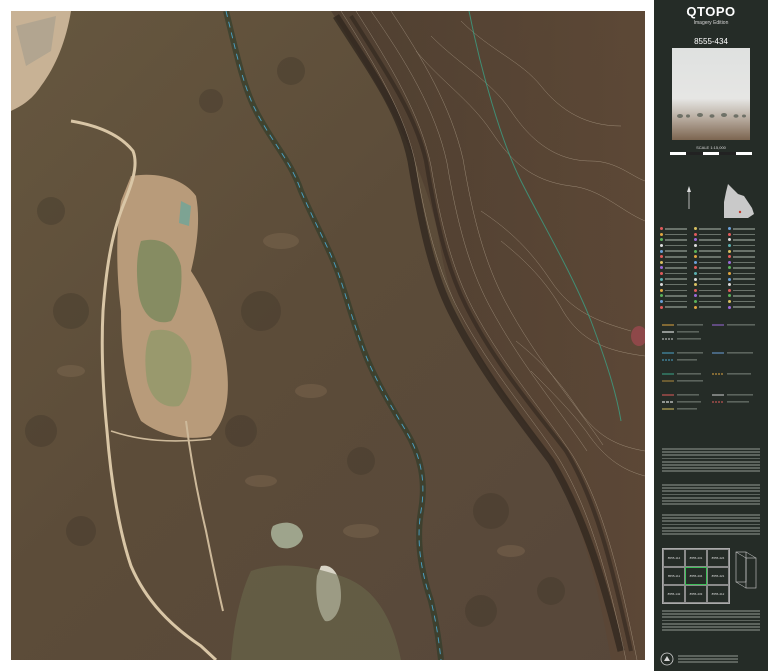  What do you see at coordinates (708, 660) in the screenshot?
I see `government-name-text` at bounding box center [708, 660].